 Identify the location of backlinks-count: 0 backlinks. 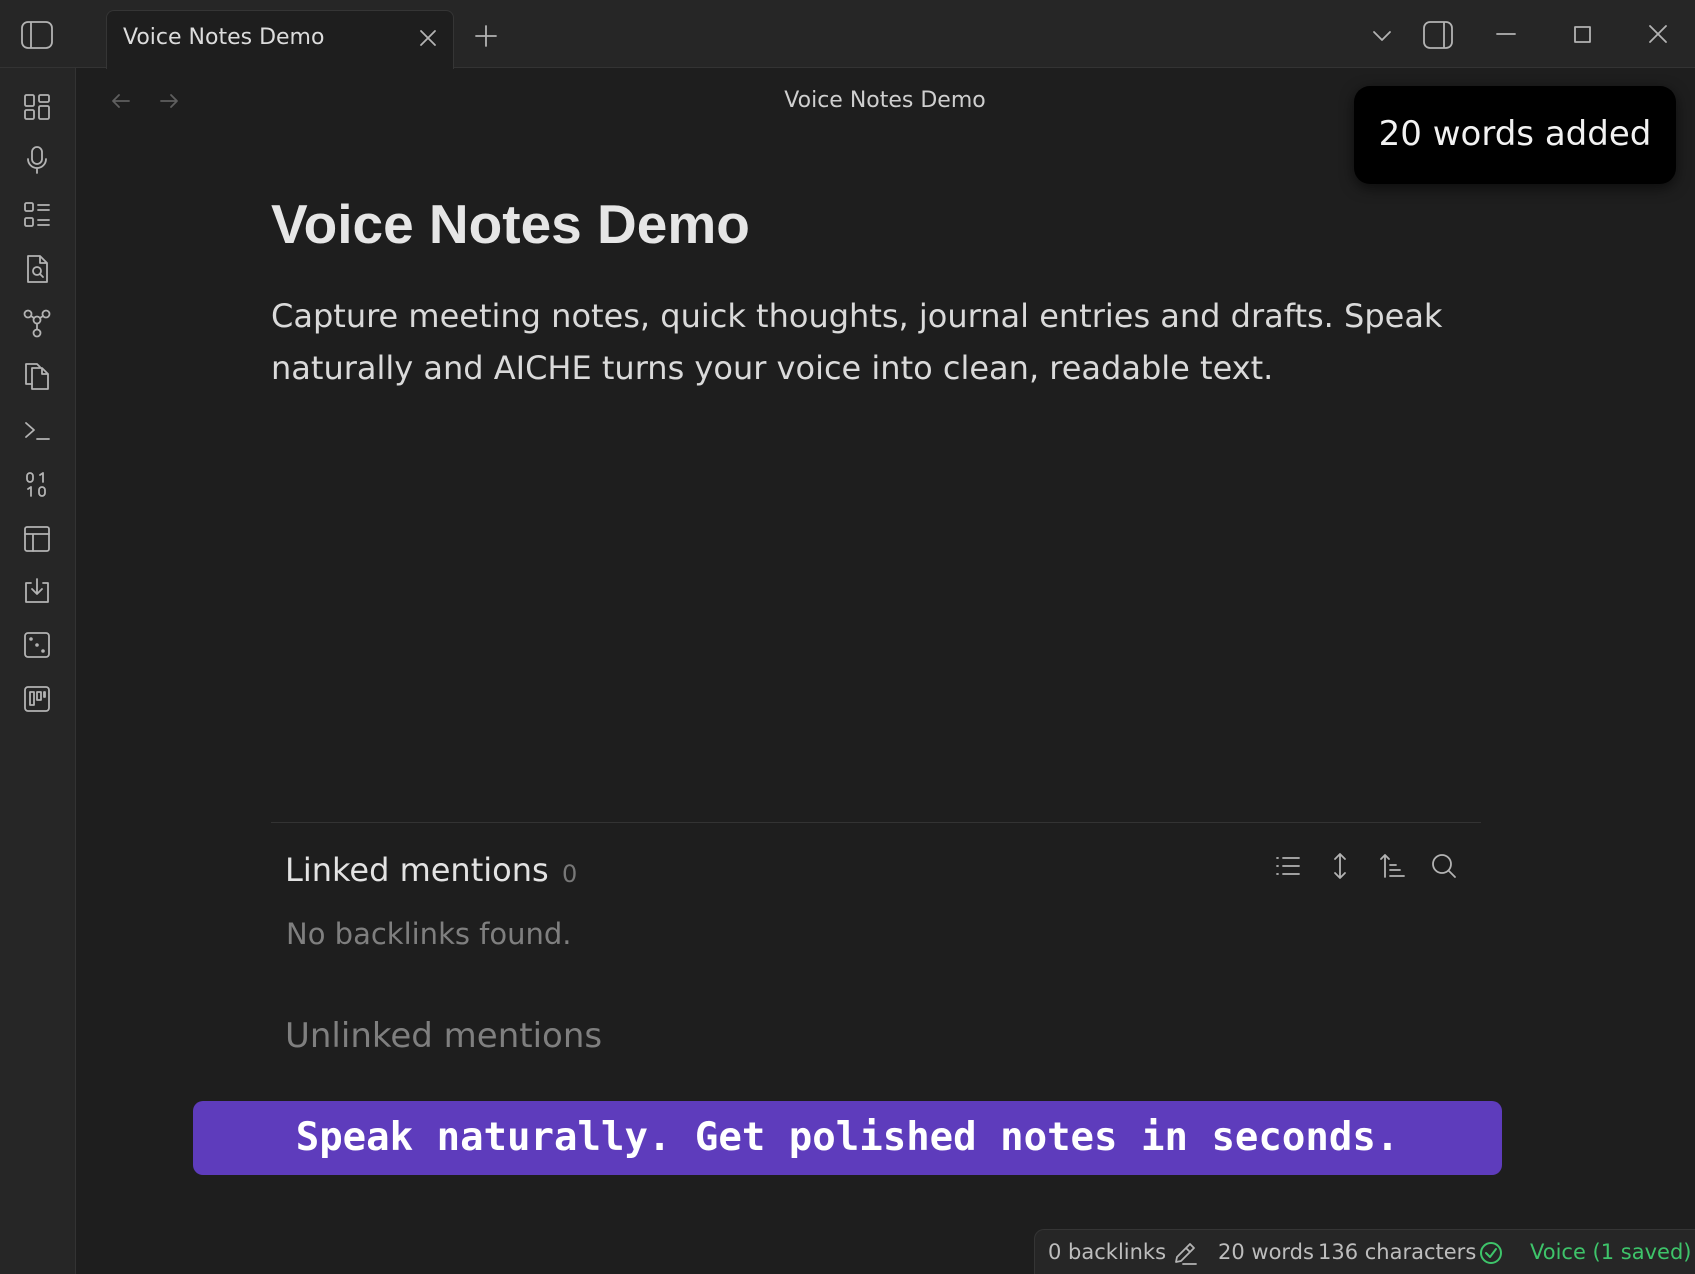
(1107, 1252).